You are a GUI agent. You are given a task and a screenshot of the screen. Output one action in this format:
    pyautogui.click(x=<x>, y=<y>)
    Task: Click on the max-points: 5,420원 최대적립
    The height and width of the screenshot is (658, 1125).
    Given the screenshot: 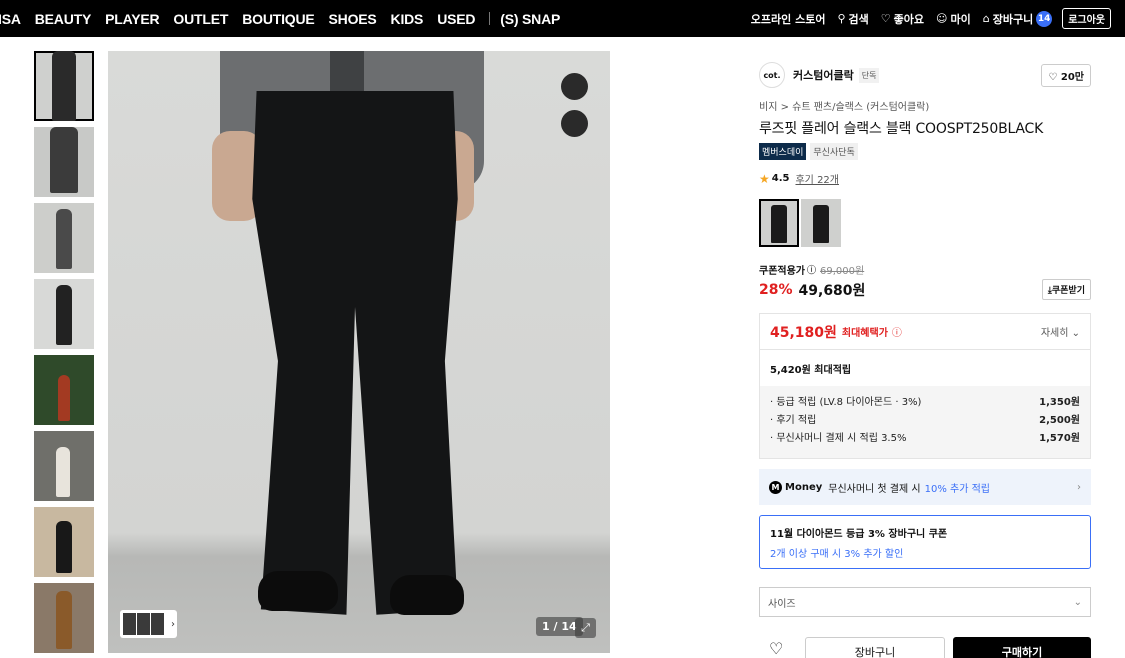 What is the action you would take?
    pyautogui.click(x=811, y=370)
    